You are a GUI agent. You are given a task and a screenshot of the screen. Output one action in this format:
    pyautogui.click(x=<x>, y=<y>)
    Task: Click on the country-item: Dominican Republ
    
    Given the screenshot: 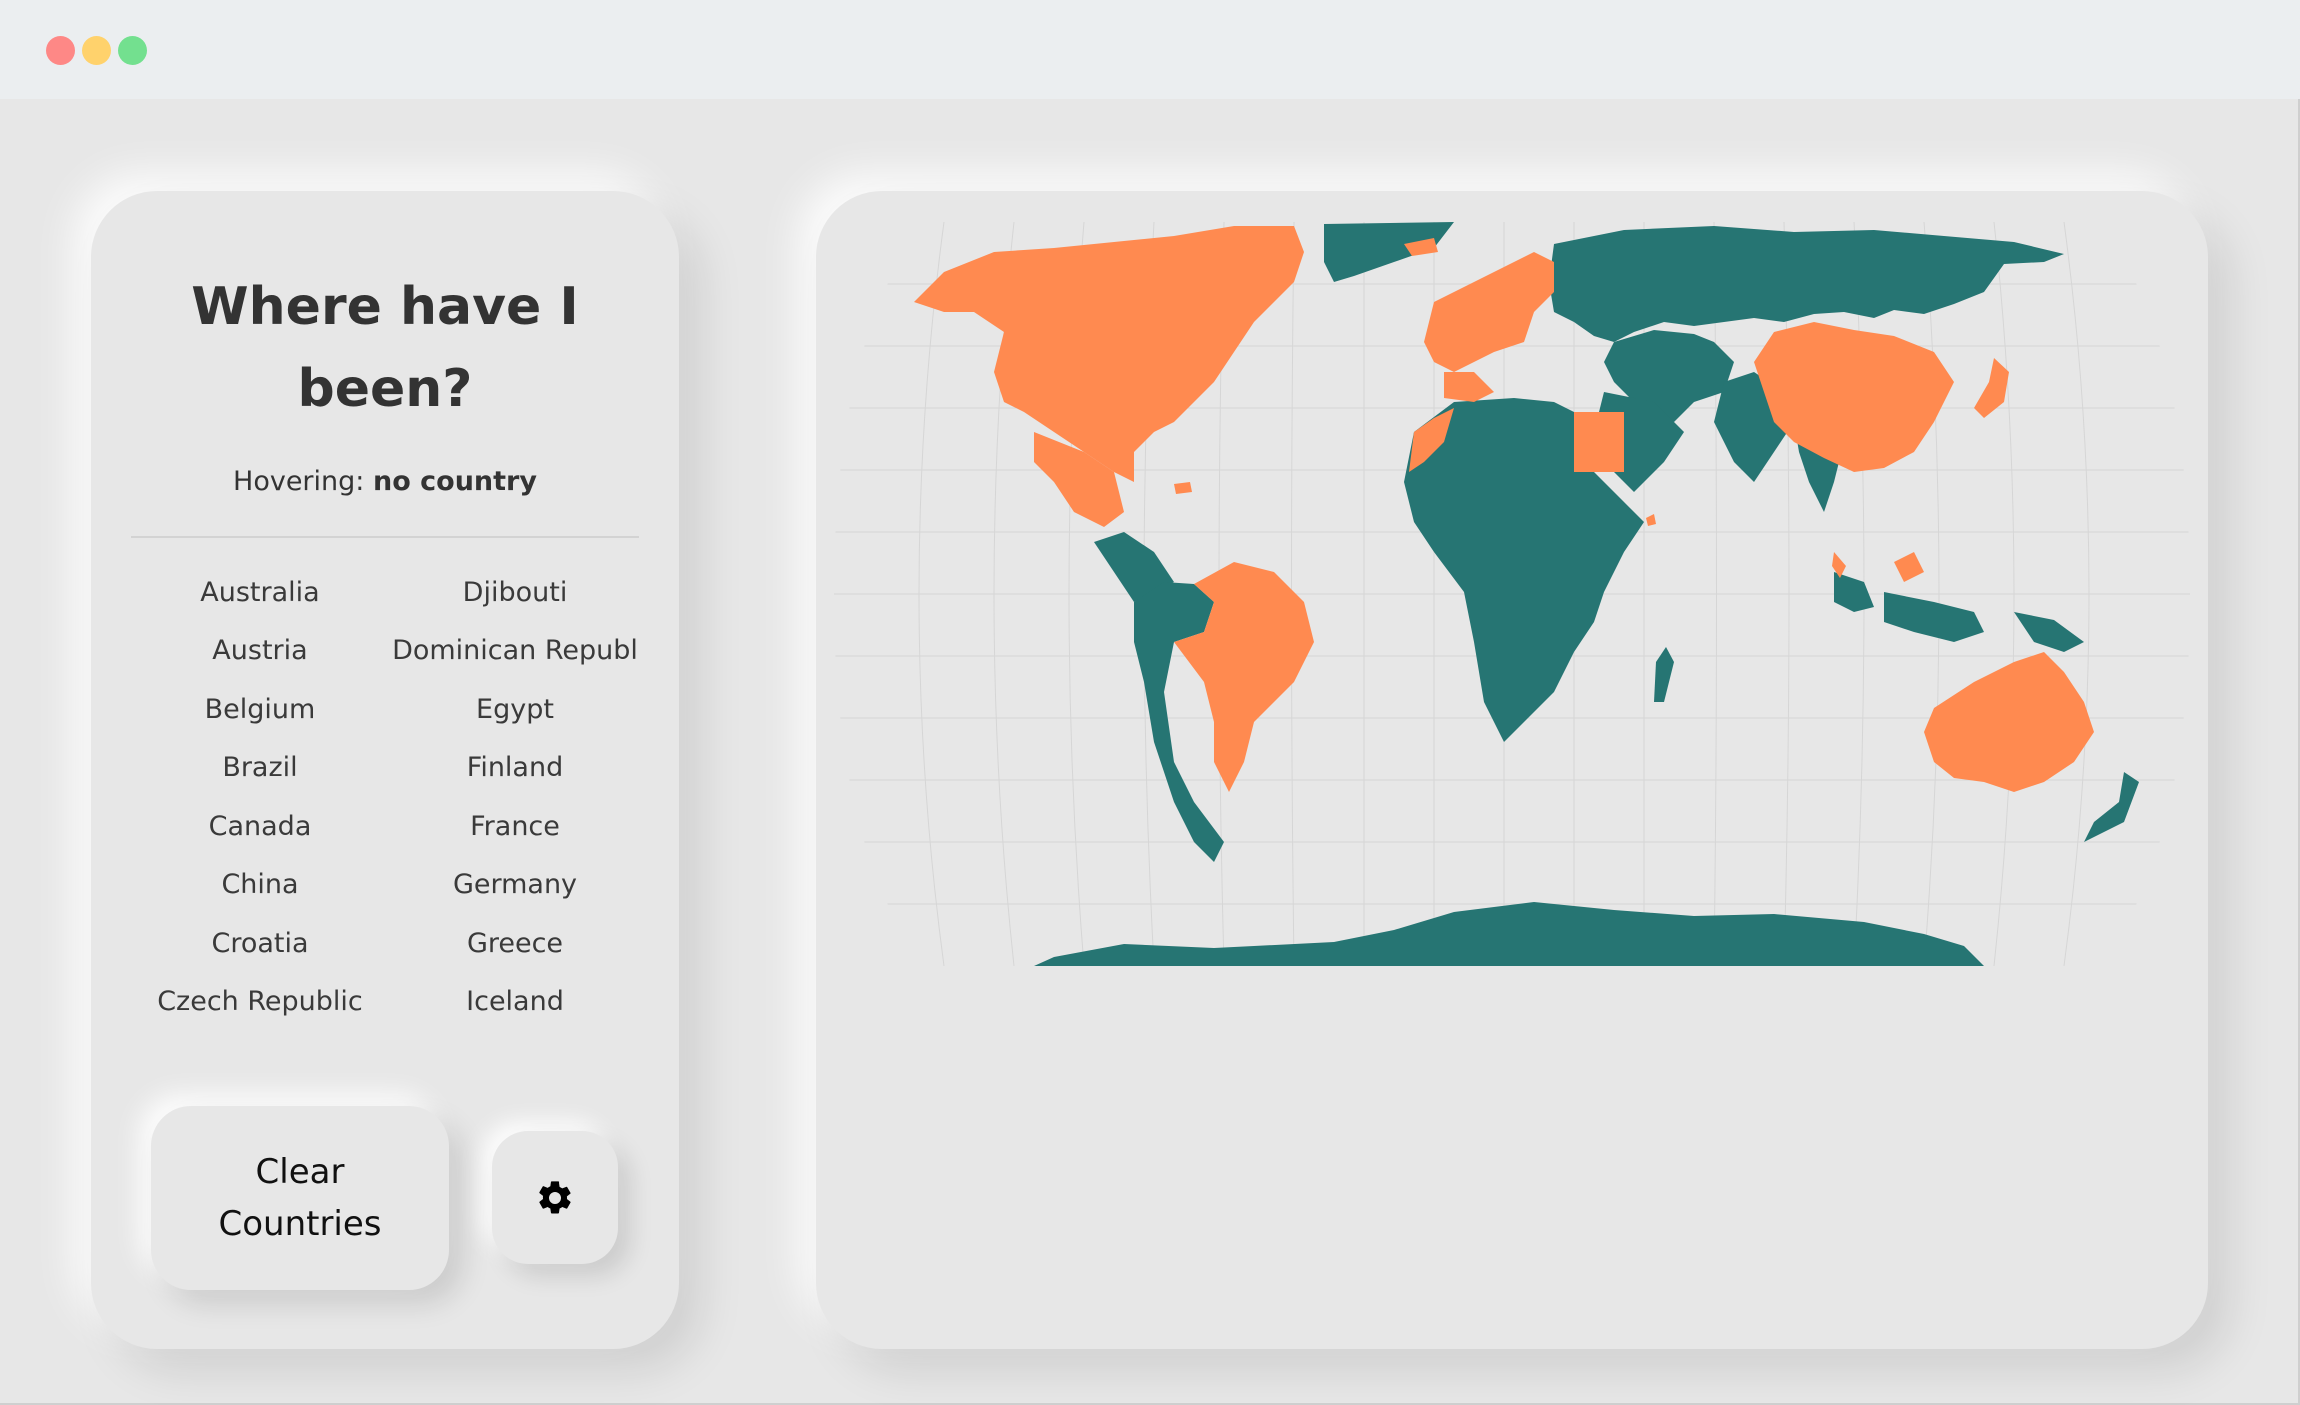 What is the action you would take?
    pyautogui.click(x=515, y=654)
    